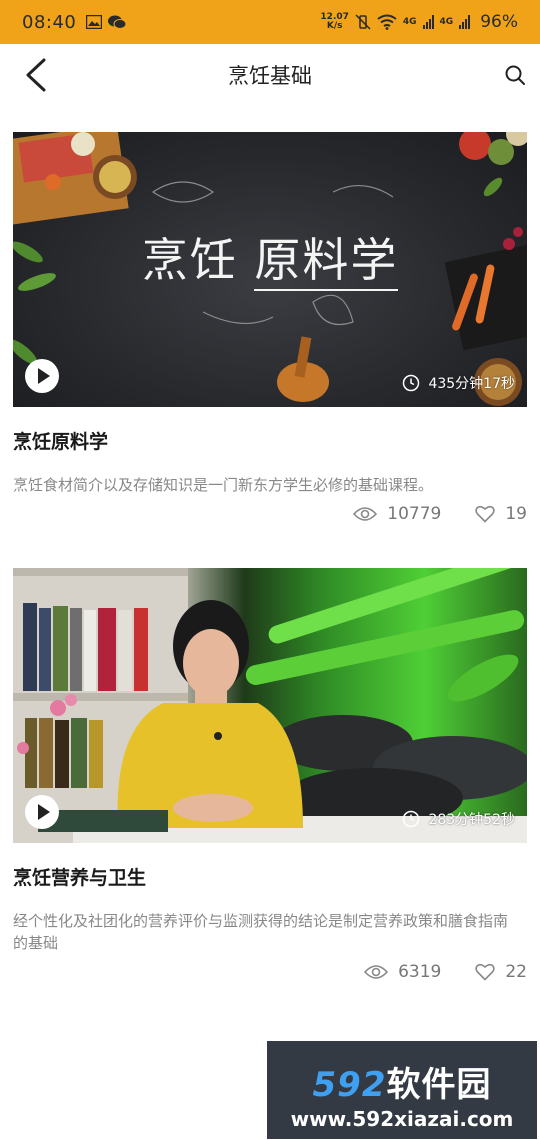 Image resolution: width=540 pixels, height=1140 pixels. I want to click on course-title: 烹饪营养与卫生, so click(270, 876).